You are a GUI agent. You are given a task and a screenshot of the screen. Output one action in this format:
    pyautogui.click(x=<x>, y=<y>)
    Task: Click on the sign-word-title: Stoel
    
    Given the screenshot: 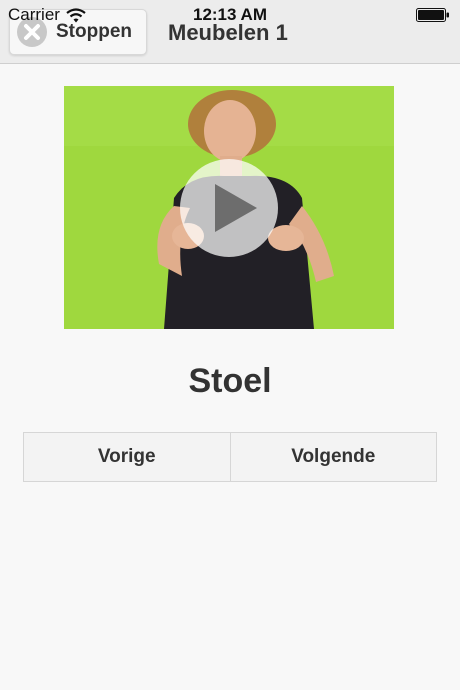 What is the action you would take?
    pyautogui.click(x=230, y=381)
    